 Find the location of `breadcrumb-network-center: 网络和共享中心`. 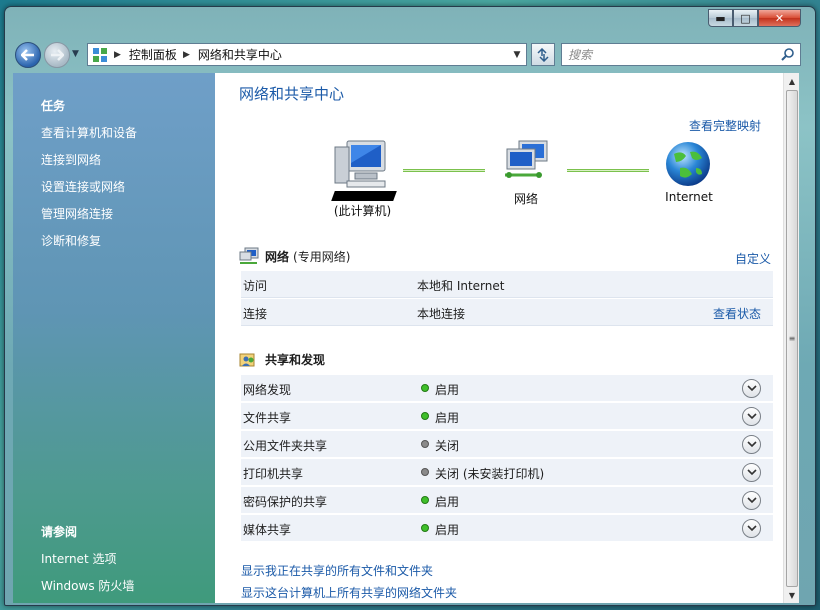

breadcrumb-network-center: 网络和共享中心 is located at coordinates (240, 54).